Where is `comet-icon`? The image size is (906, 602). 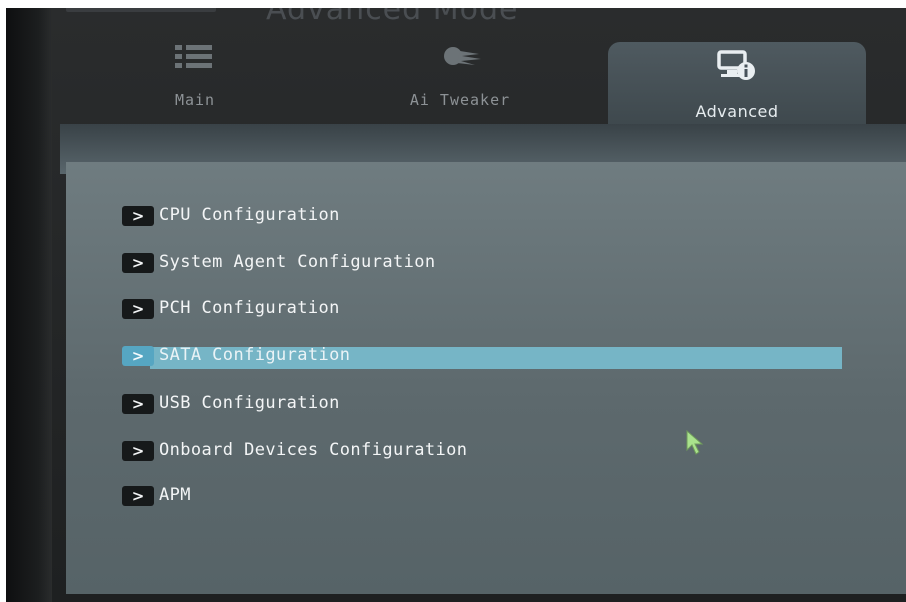 comet-icon is located at coordinates (460, 59).